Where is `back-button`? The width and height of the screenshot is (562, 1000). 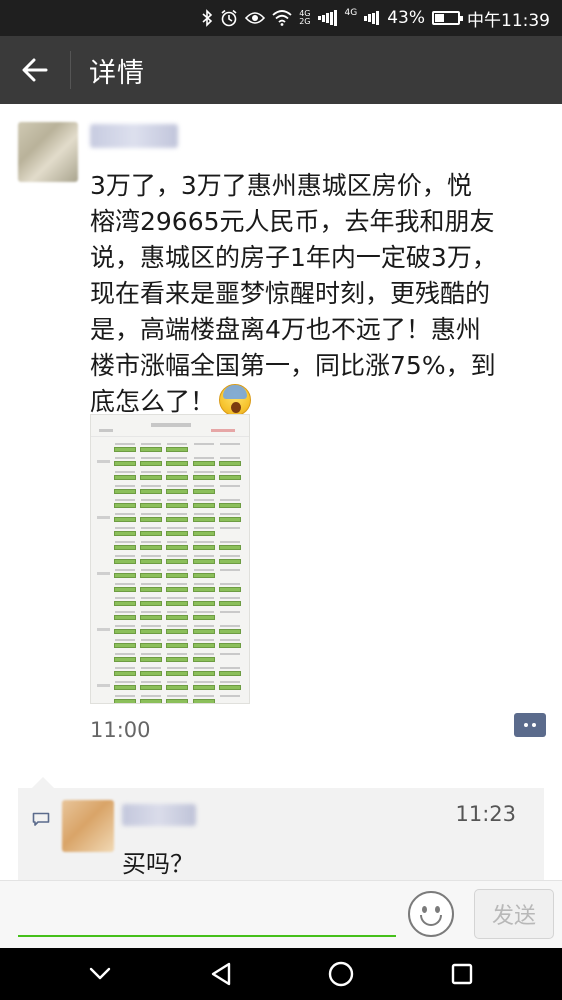 back-button is located at coordinates (35, 70).